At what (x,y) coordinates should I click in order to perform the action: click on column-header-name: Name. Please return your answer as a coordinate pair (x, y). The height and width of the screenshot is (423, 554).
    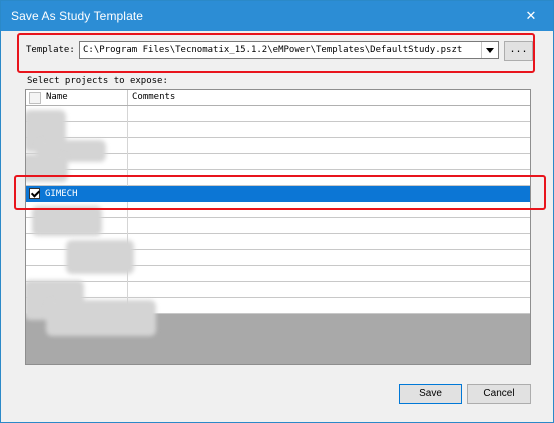
    Looking at the image, I should click on (57, 97).